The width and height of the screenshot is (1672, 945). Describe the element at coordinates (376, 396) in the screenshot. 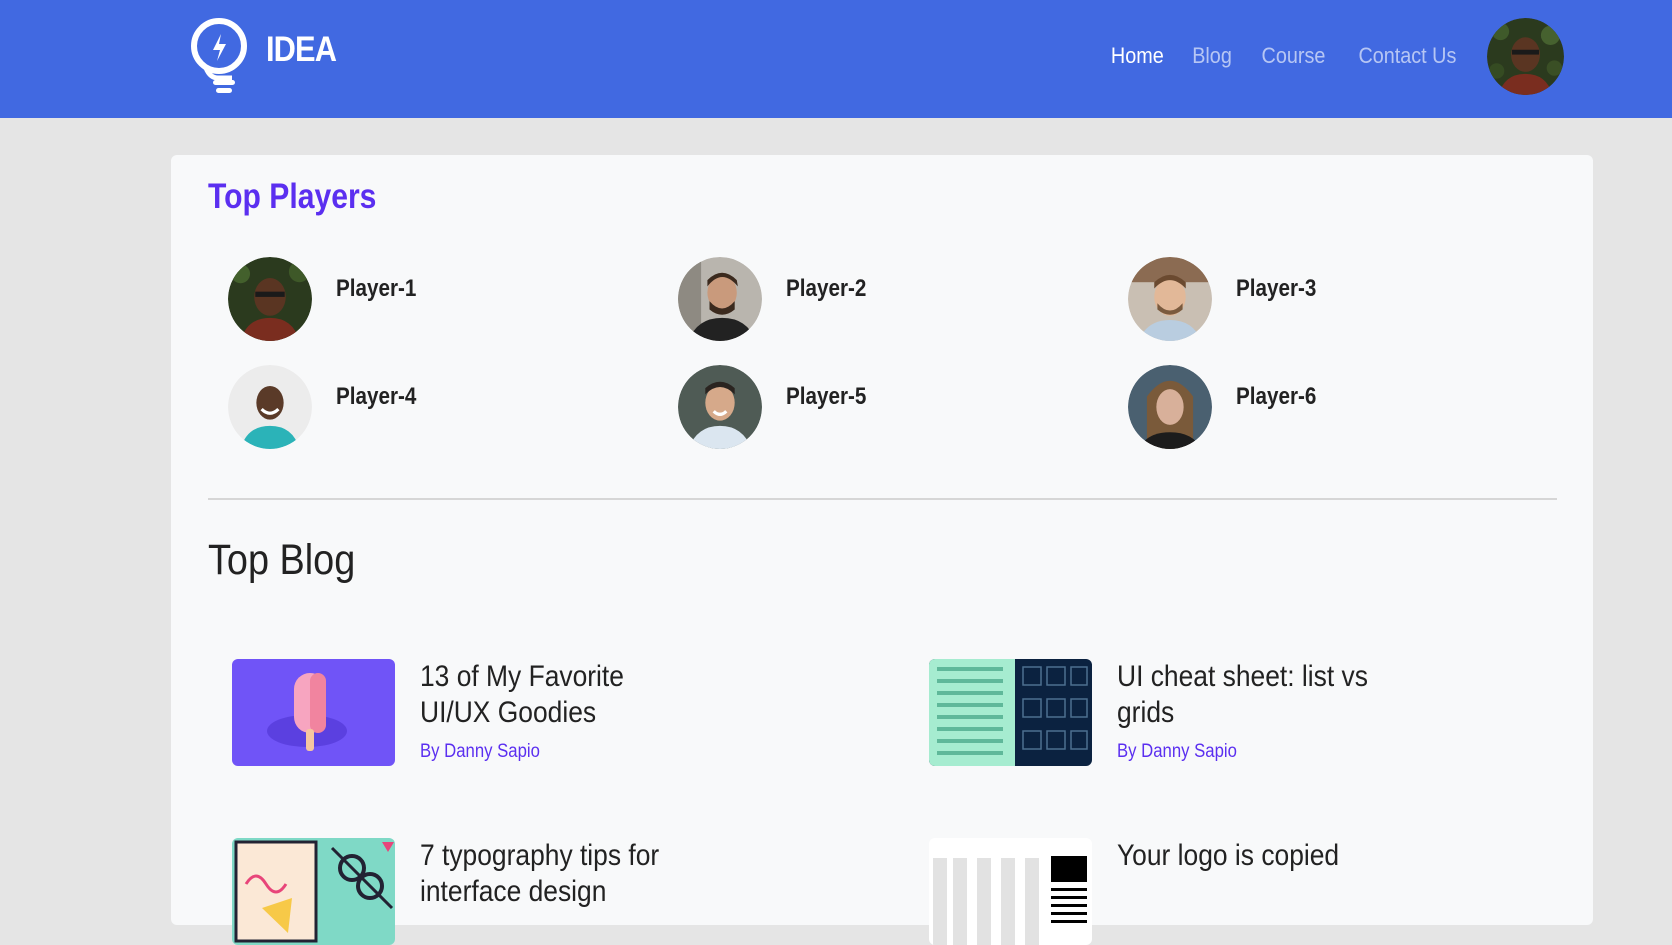

I see `player-name: Player-4` at that location.